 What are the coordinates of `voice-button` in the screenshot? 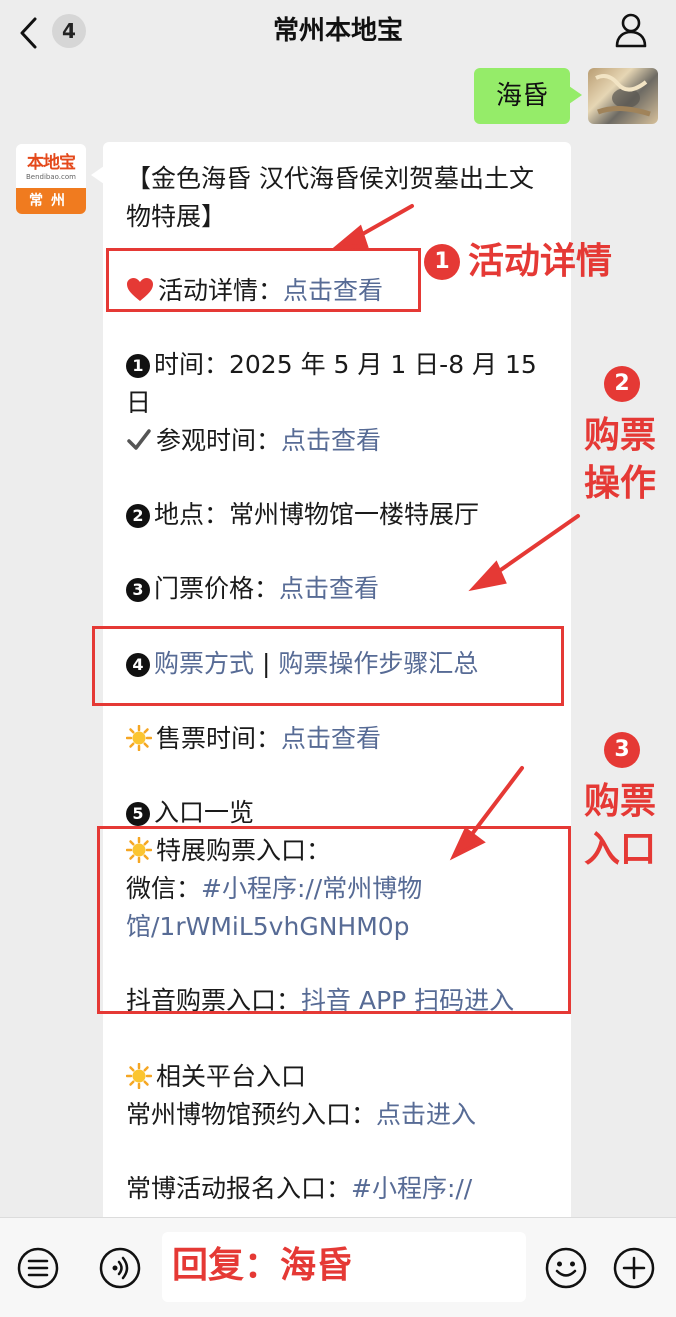 It's located at (120, 1268).